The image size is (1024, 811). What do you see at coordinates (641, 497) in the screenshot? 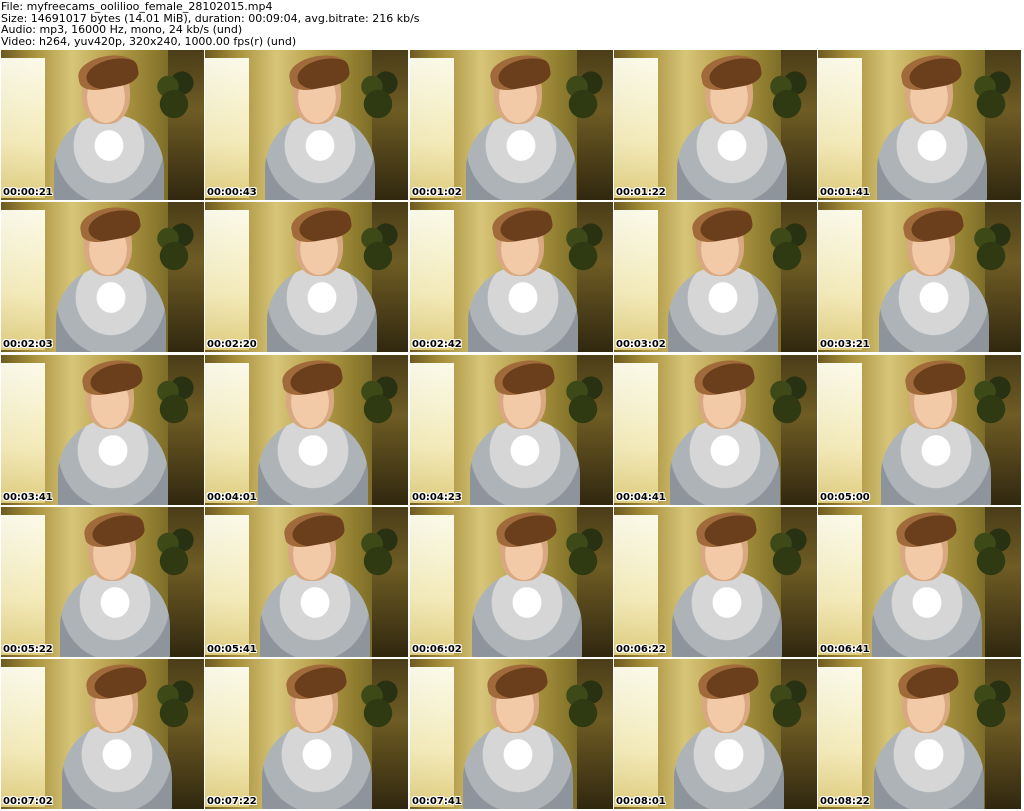
I see `thumbnail-timestamp: 00:04:41` at bounding box center [641, 497].